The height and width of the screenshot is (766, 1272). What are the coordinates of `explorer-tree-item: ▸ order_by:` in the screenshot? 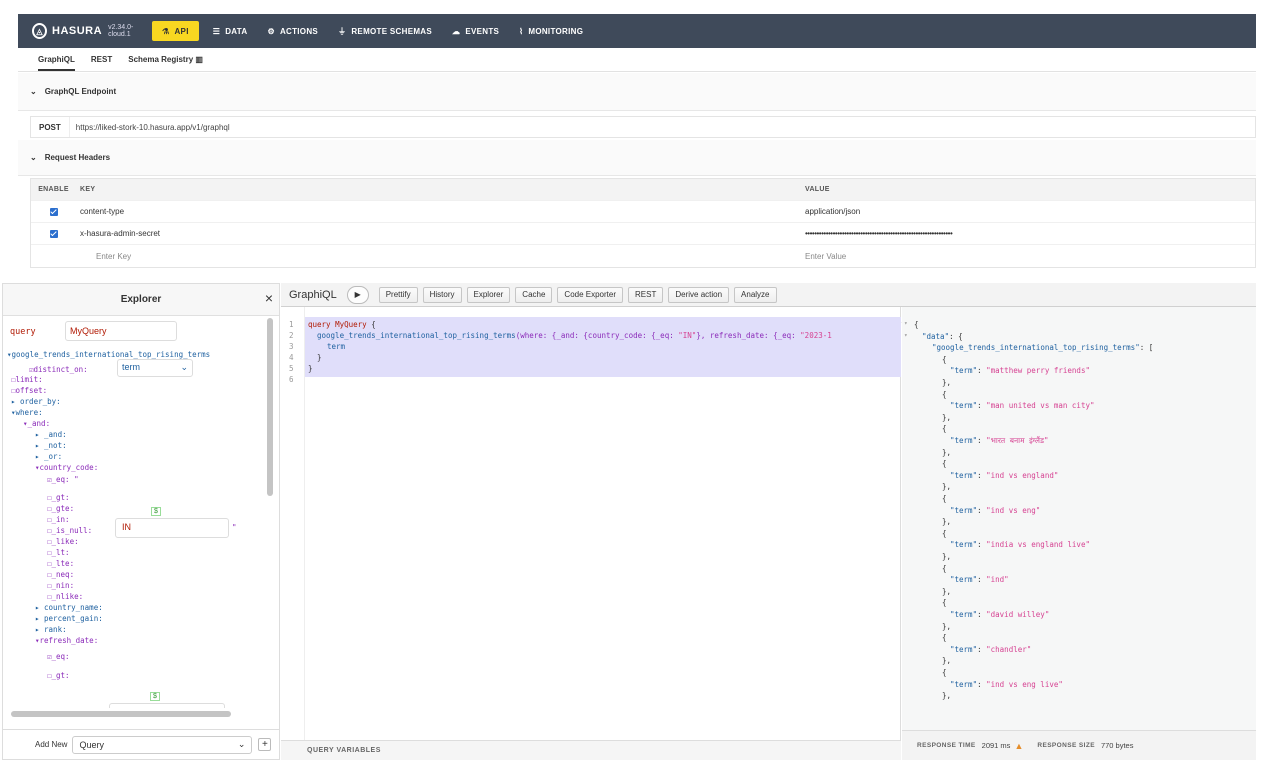 It's located at (36, 401).